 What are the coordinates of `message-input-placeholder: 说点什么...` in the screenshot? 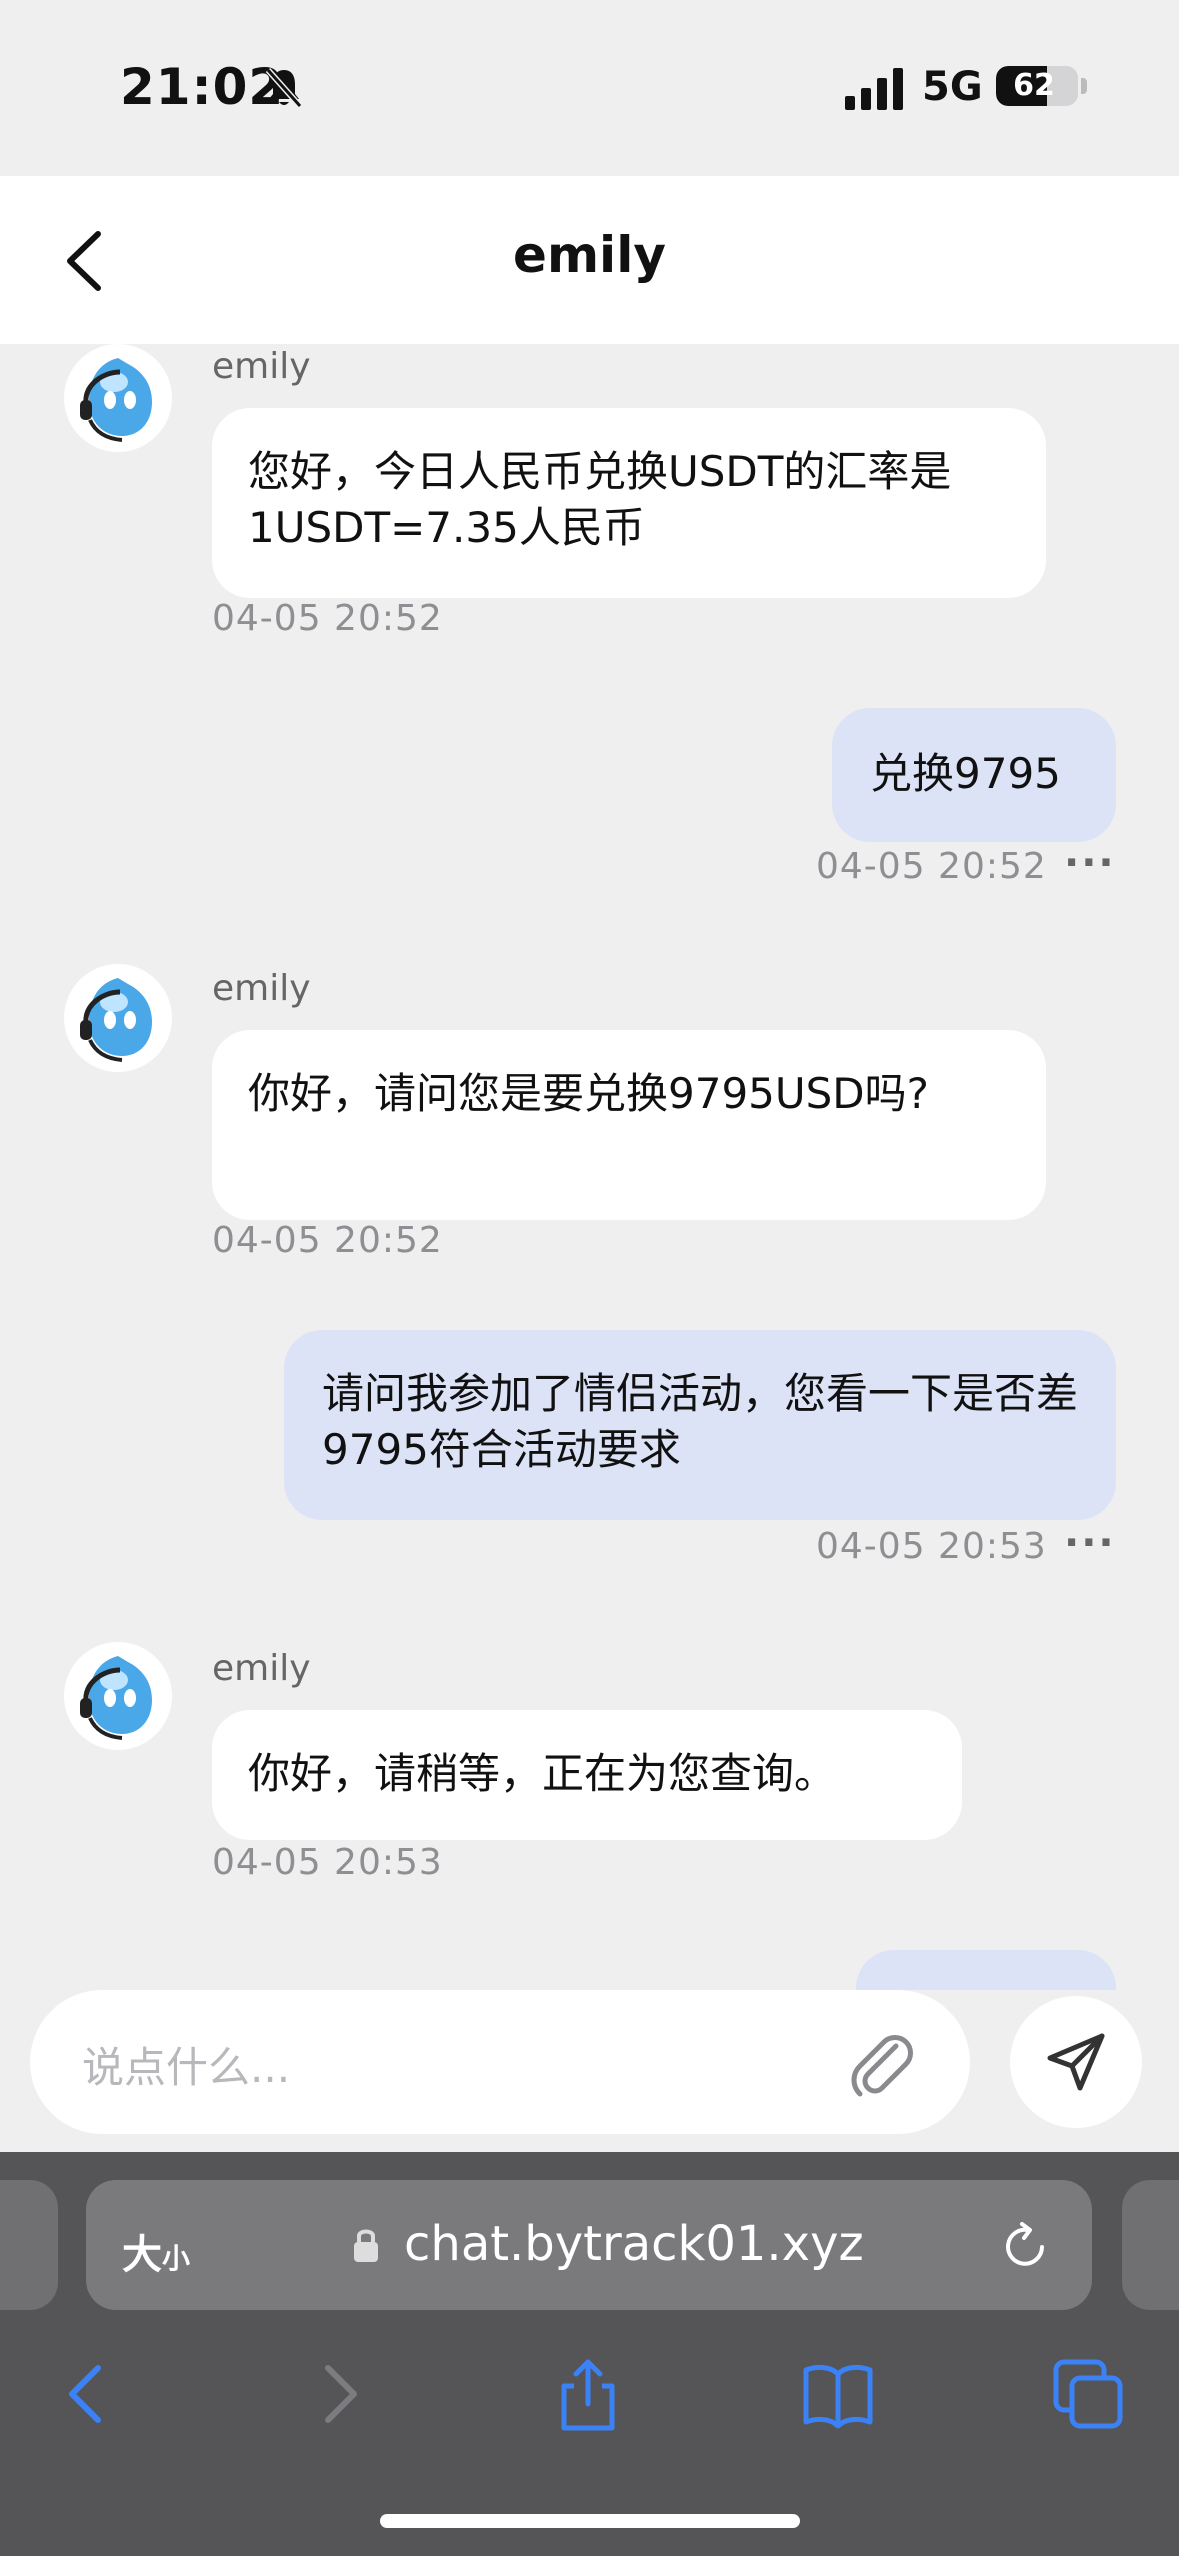 It's located at (186, 2067).